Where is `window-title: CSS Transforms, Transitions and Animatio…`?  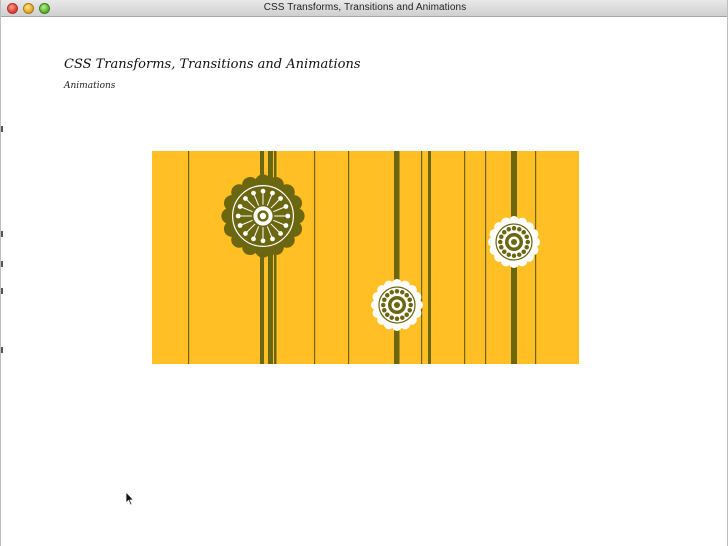
window-title: CSS Transforms, Transitions and Animatio… is located at coordinates (365, 7).